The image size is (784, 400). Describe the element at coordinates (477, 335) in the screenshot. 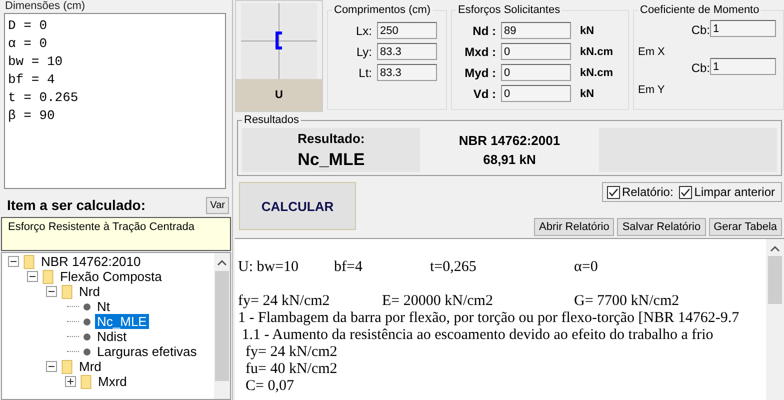

I see `report-line: 1.1 - Aumento da resistência ao escoamento devido ao efeito do trabalho a frio` at that location.